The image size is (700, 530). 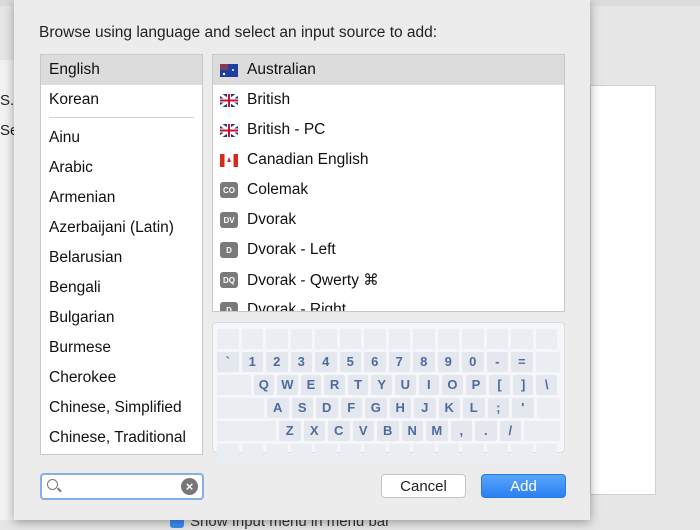 What do you see at coordinates (388, 70) in the screenshot?
I see `input-source-item: Australian` at bounding box center [388, 70].